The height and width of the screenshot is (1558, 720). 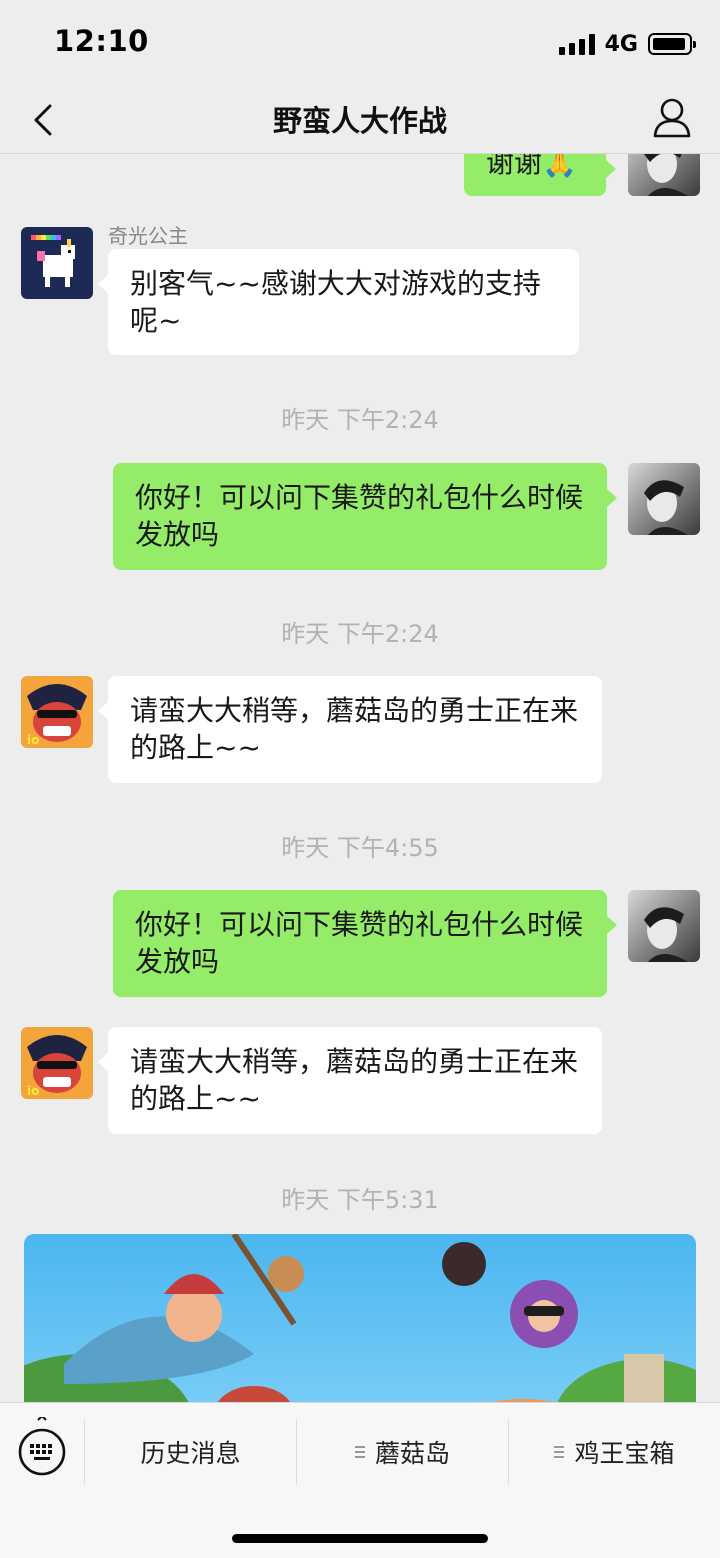 What do you see at coordinates (624, 1453) in the screenshot?
I see `menu-item-label: 鸡王宝箱` at bounding box center [624, 1453].